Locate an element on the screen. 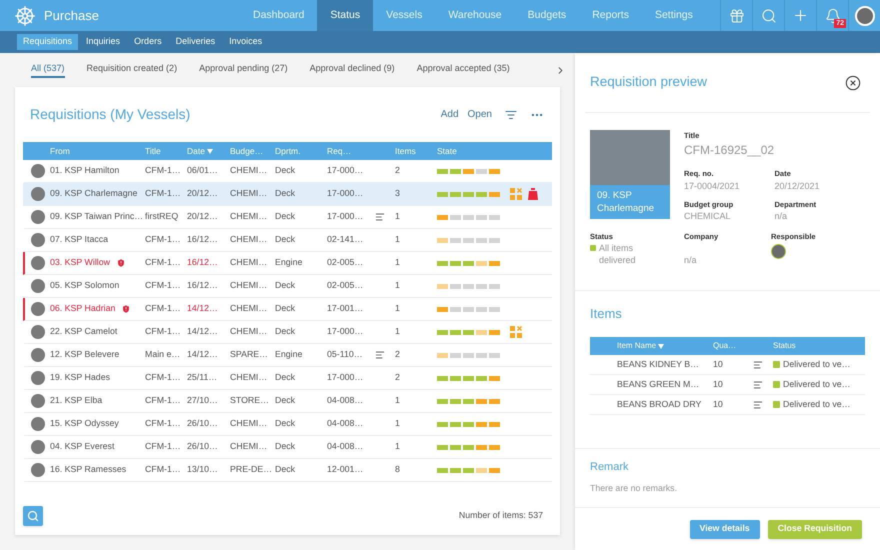 Image resolution: width=880 pixels, height=550 pixels. search-button is located at coordinates (33, 516).